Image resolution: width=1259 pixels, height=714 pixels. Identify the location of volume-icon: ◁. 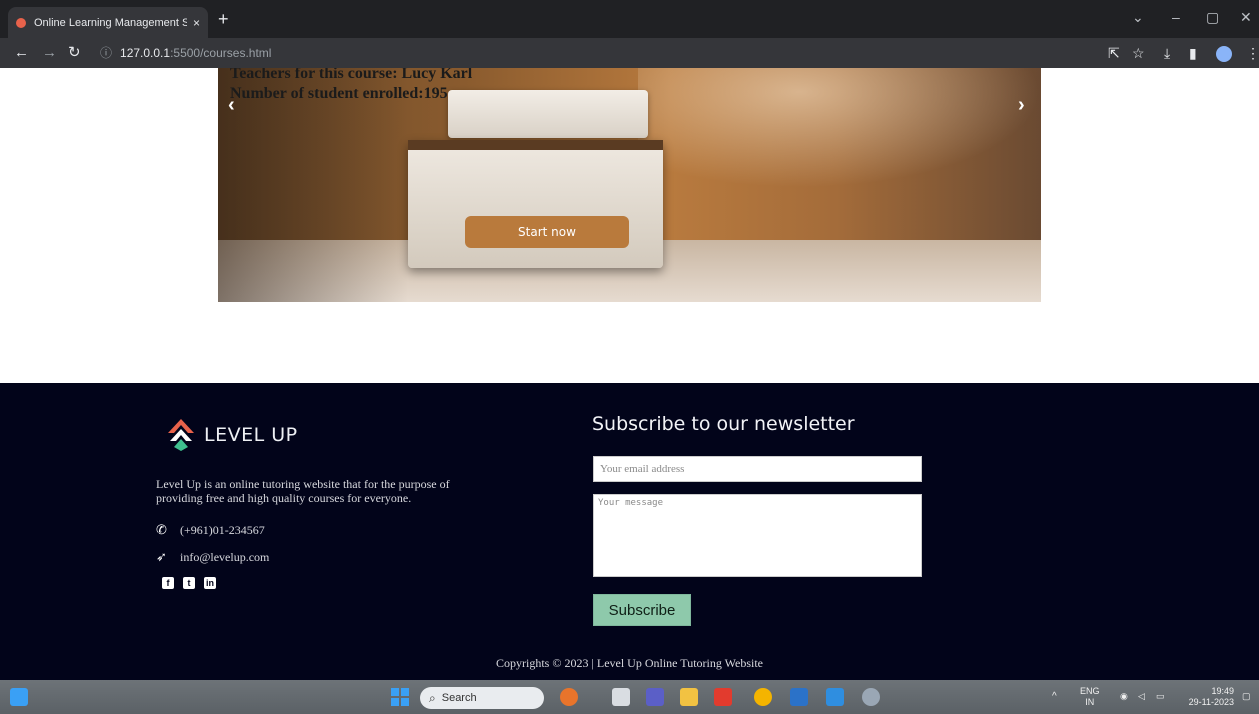
(1141, 696).